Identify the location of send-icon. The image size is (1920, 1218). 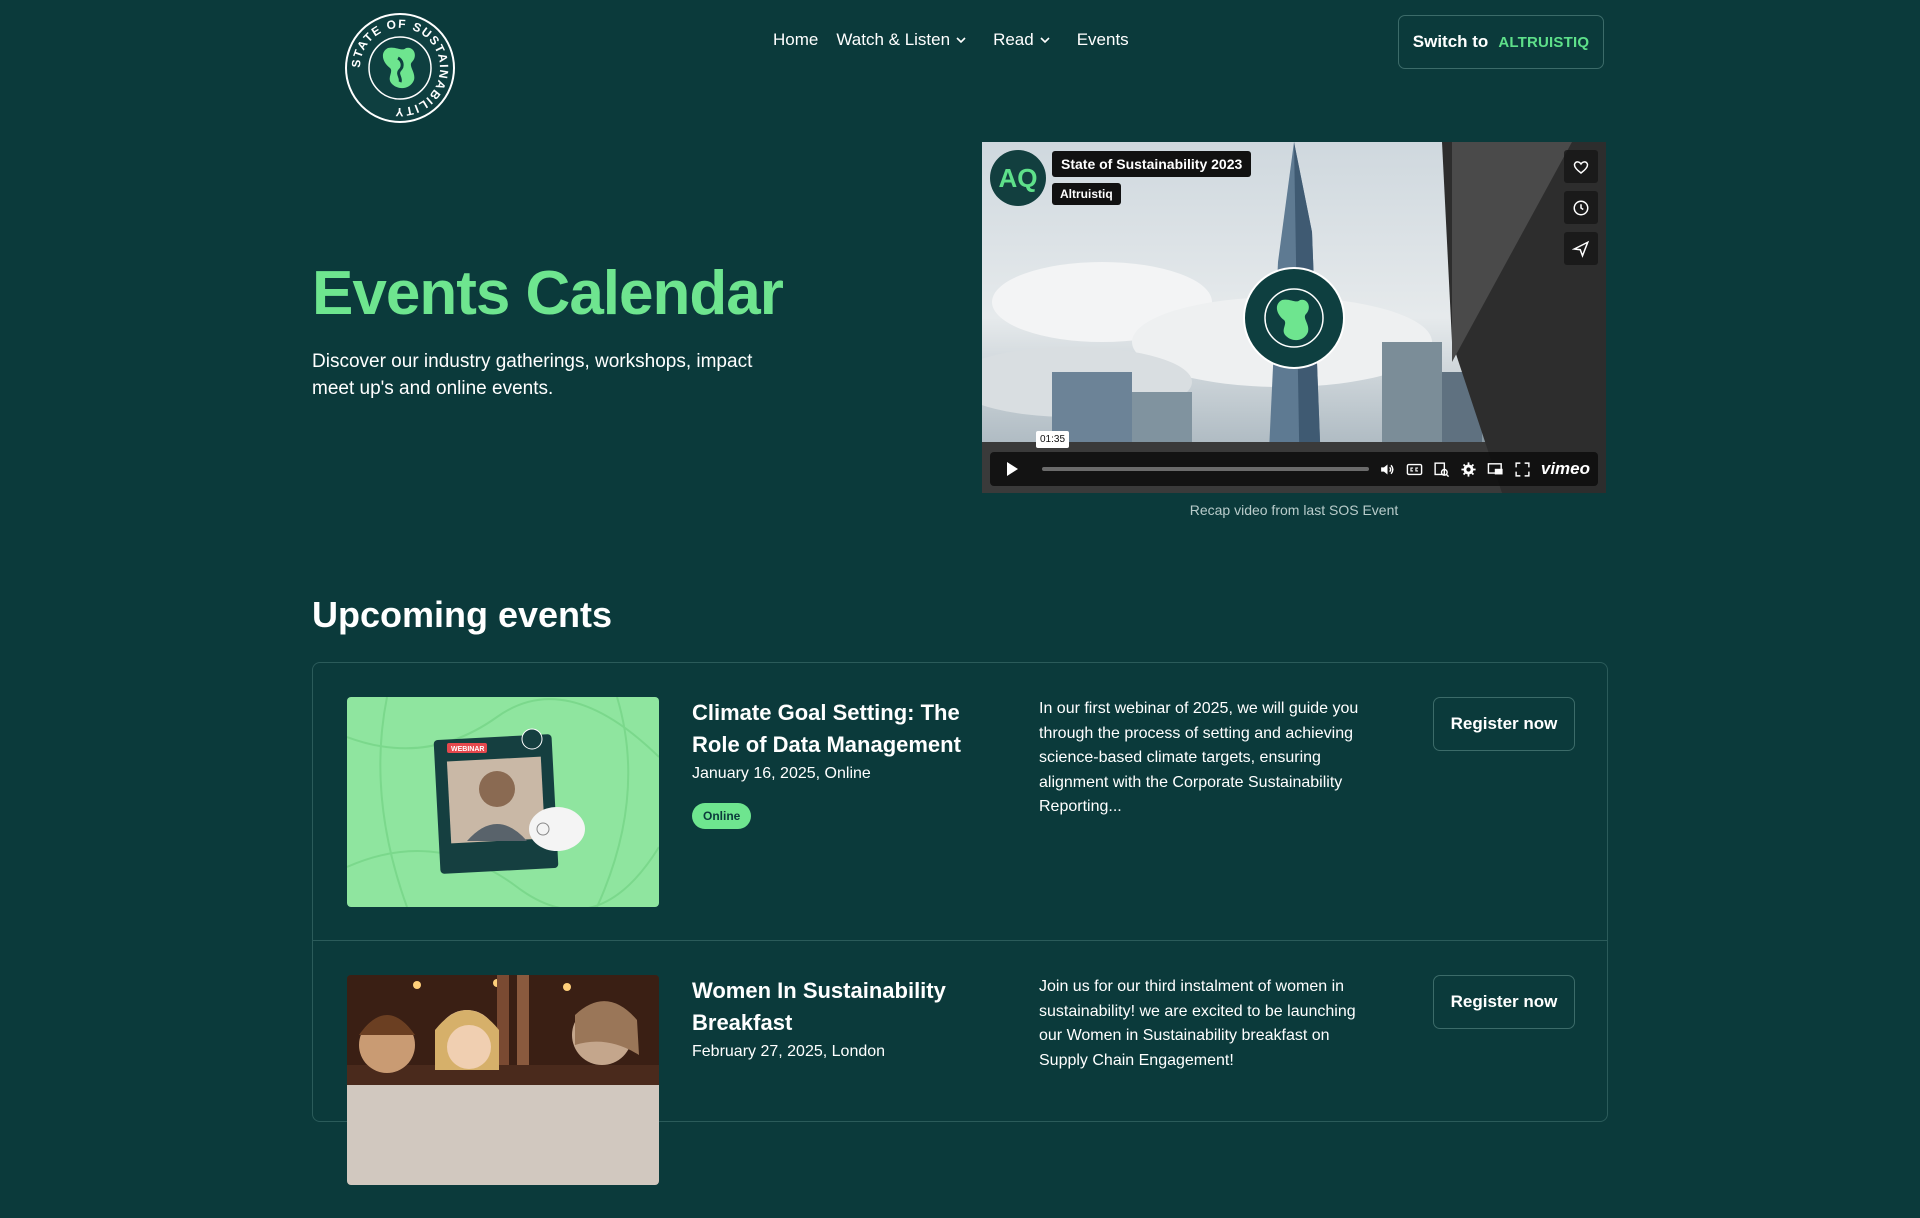
(1581, 249).